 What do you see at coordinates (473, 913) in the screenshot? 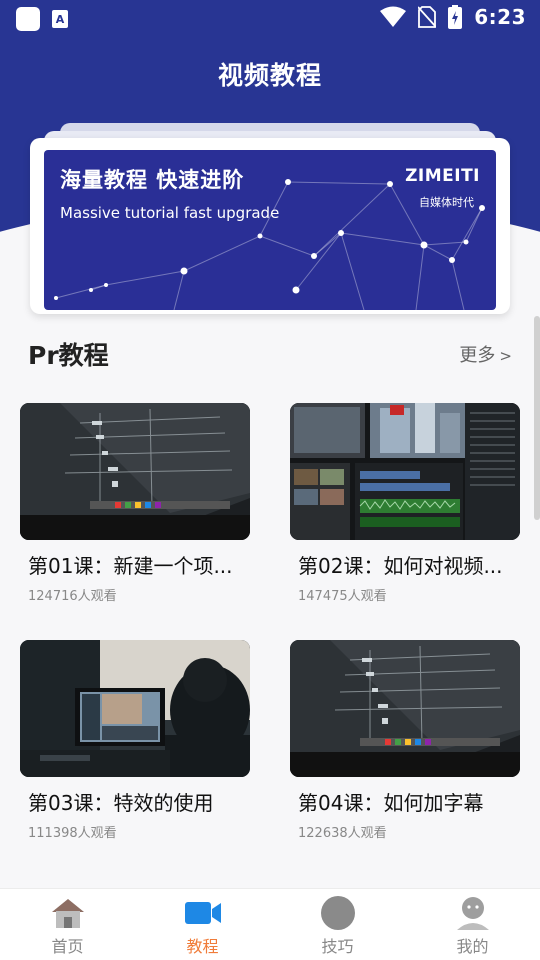
I see `user-icon` at bounding box center [473, 913].